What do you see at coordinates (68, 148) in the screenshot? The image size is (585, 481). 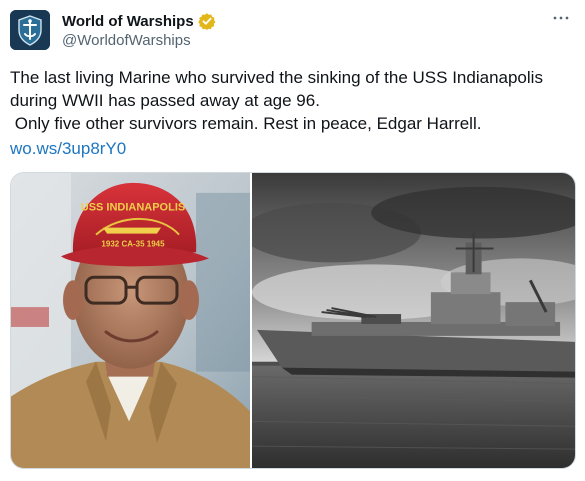 I see `tweet-link: wo.ws/3up8rY0` at bounding box center [68, 148].